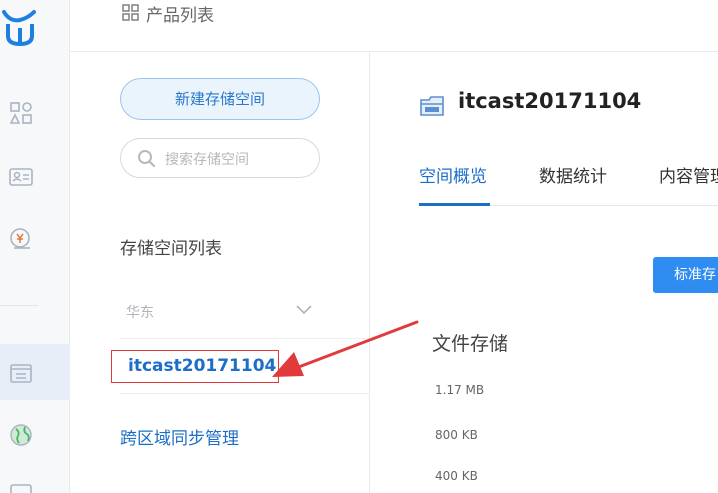  Describe the element at coordinates (460, 390) in the screenshot. I see `y-axis-tick: 1.17 MB` at that location.